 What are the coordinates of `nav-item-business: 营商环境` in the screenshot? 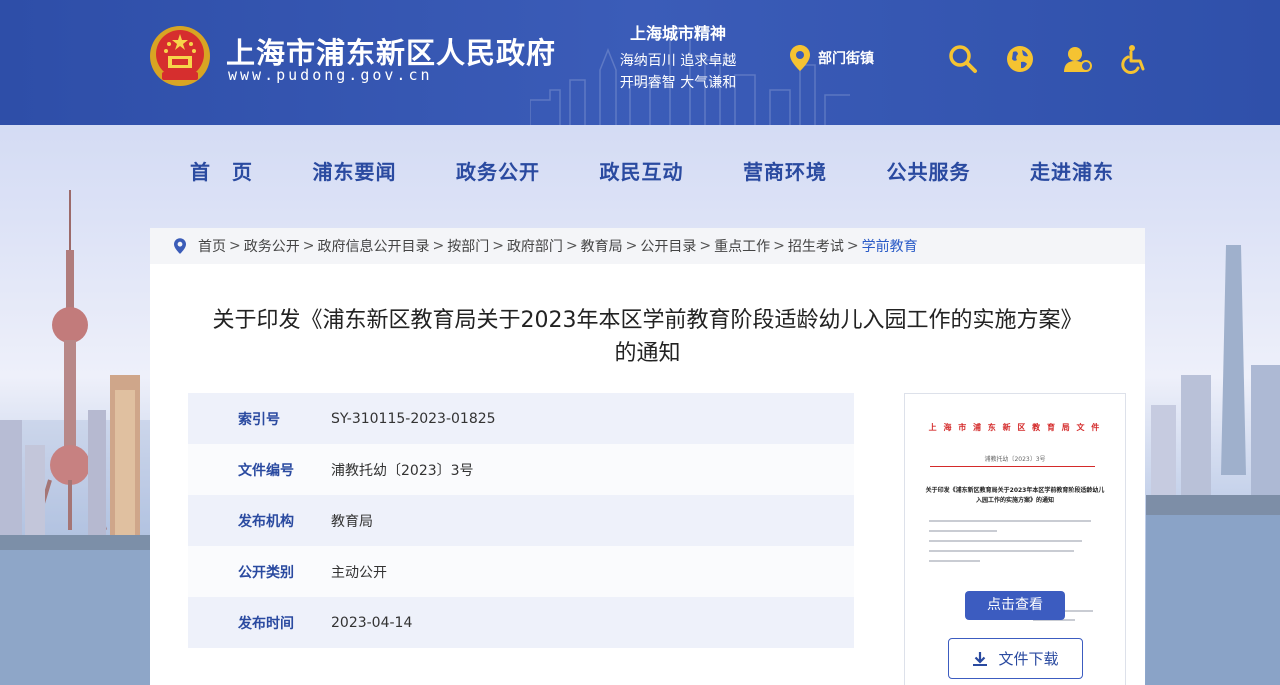 It's located at (785, 172).